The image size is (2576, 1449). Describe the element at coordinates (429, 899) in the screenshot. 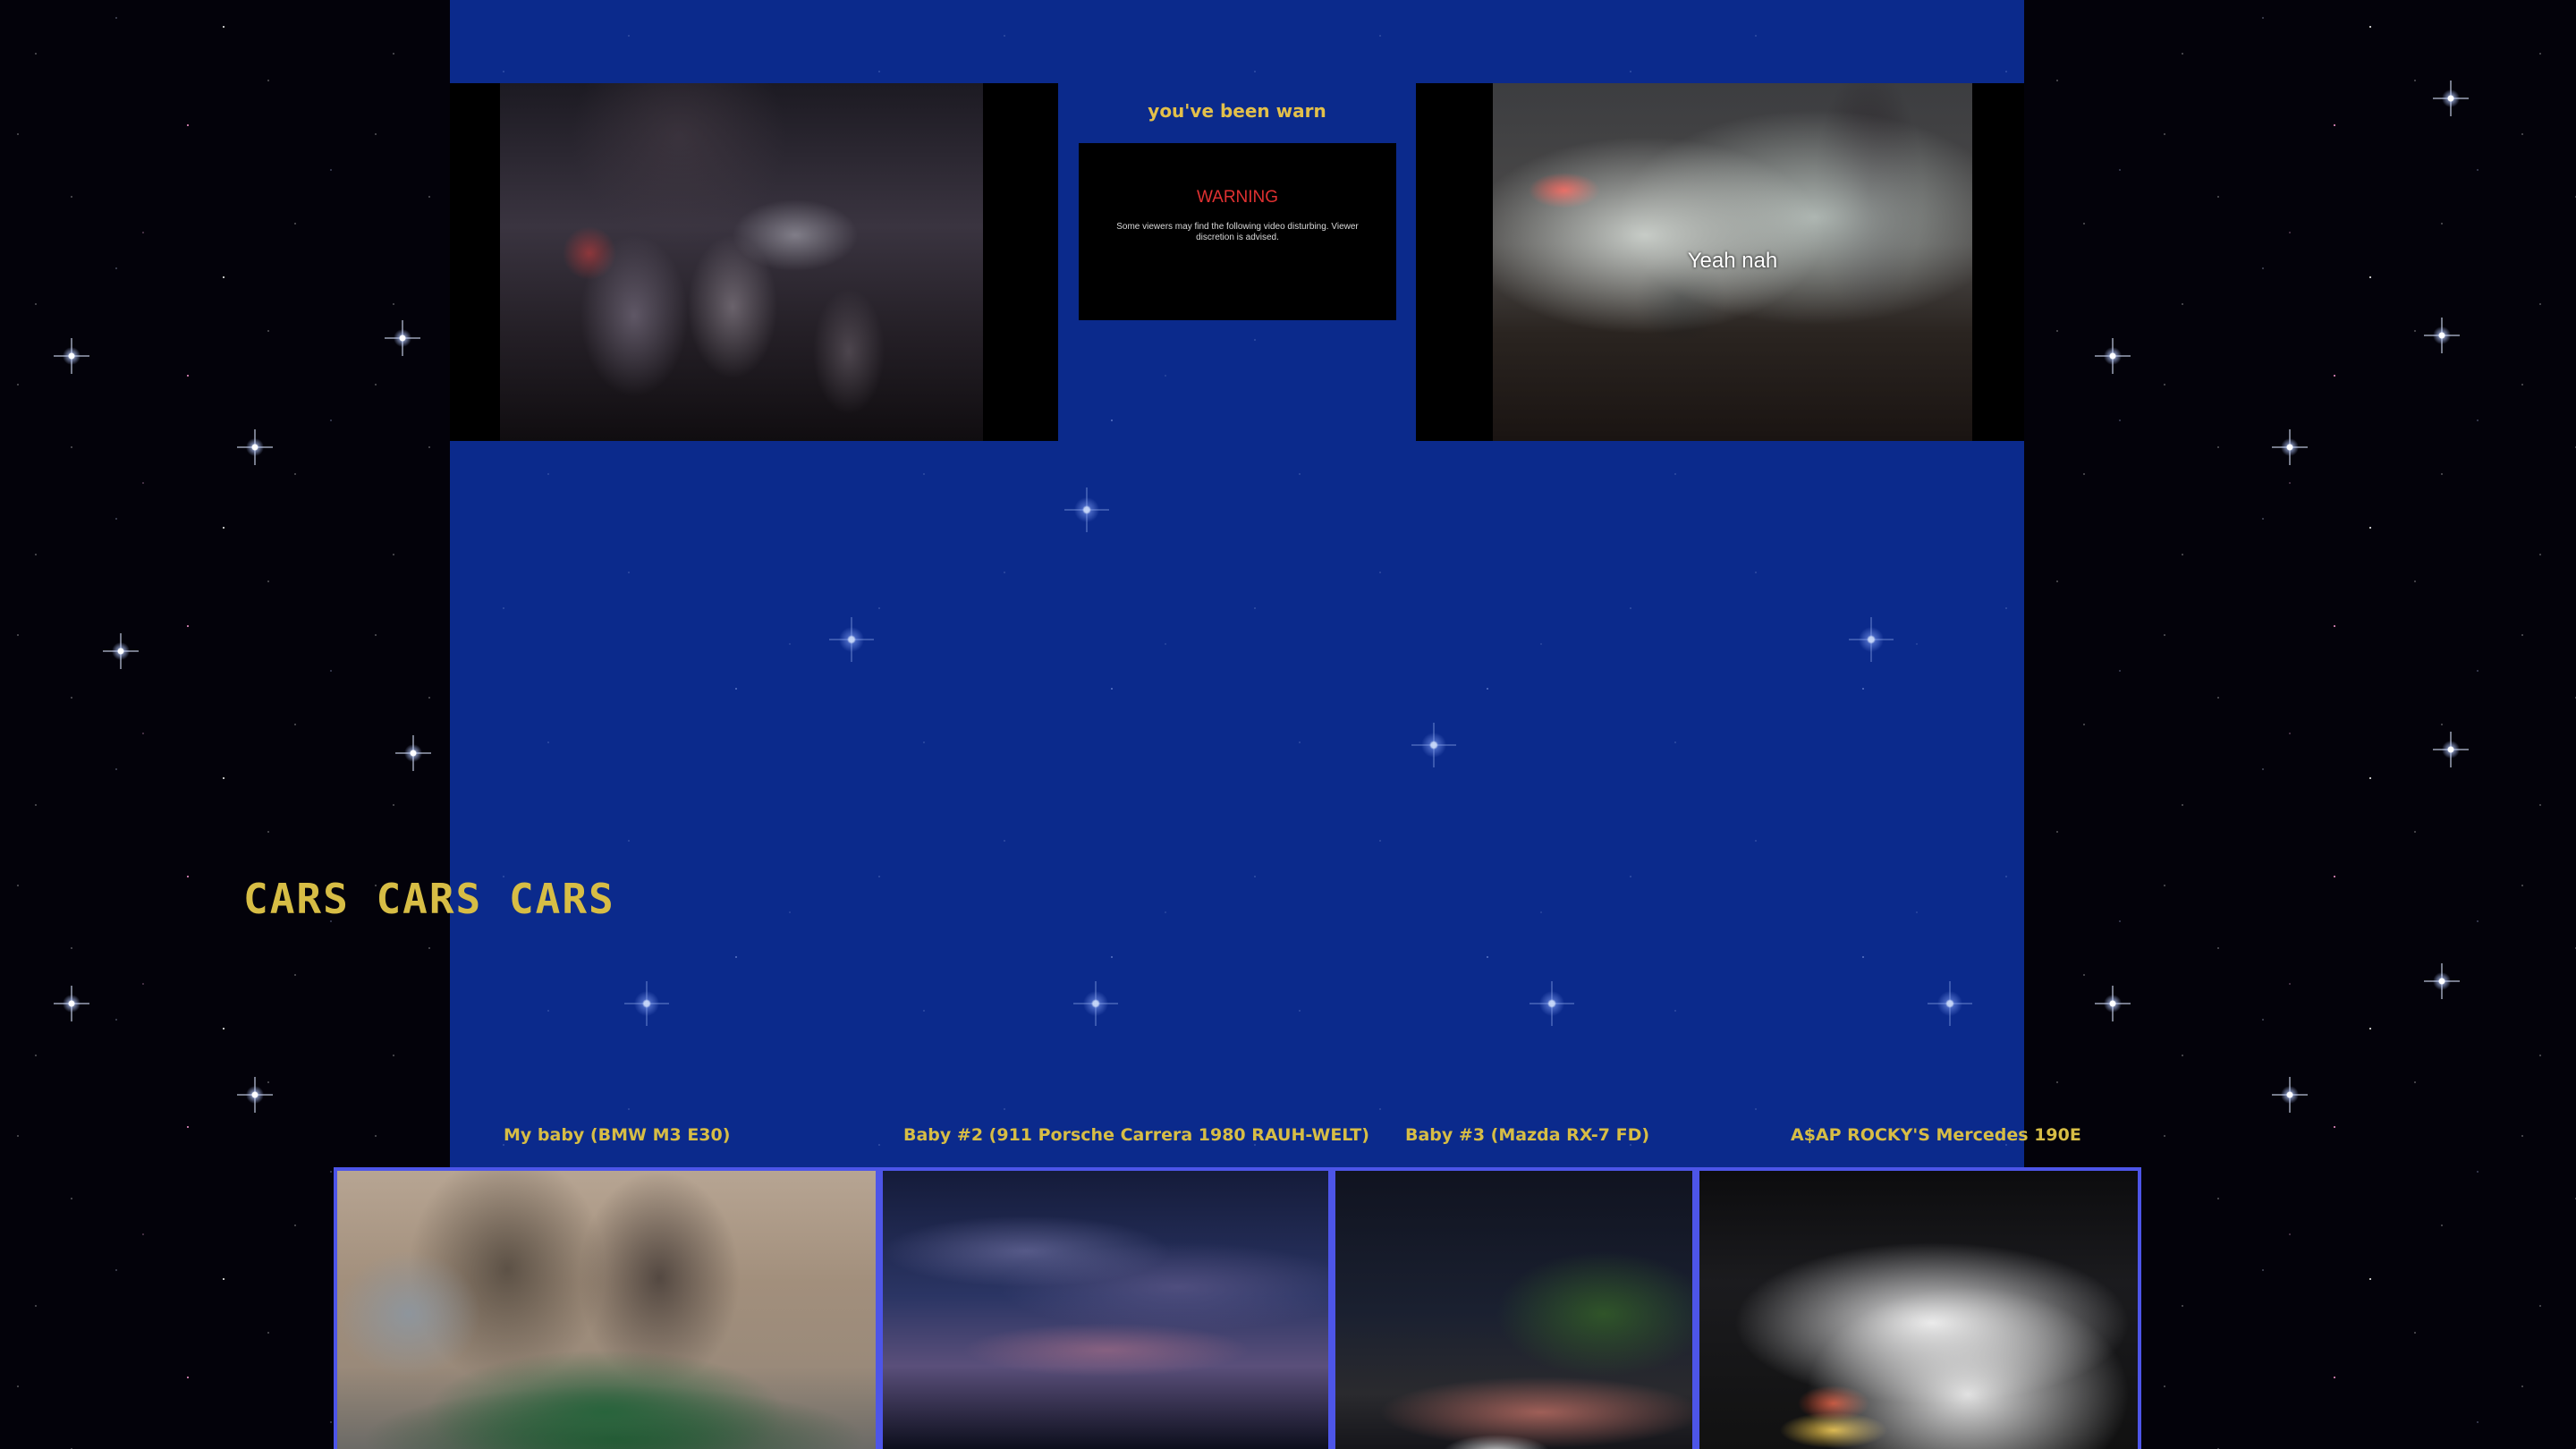

I see `gallery-heading: CARS CARS CARS` at that location.